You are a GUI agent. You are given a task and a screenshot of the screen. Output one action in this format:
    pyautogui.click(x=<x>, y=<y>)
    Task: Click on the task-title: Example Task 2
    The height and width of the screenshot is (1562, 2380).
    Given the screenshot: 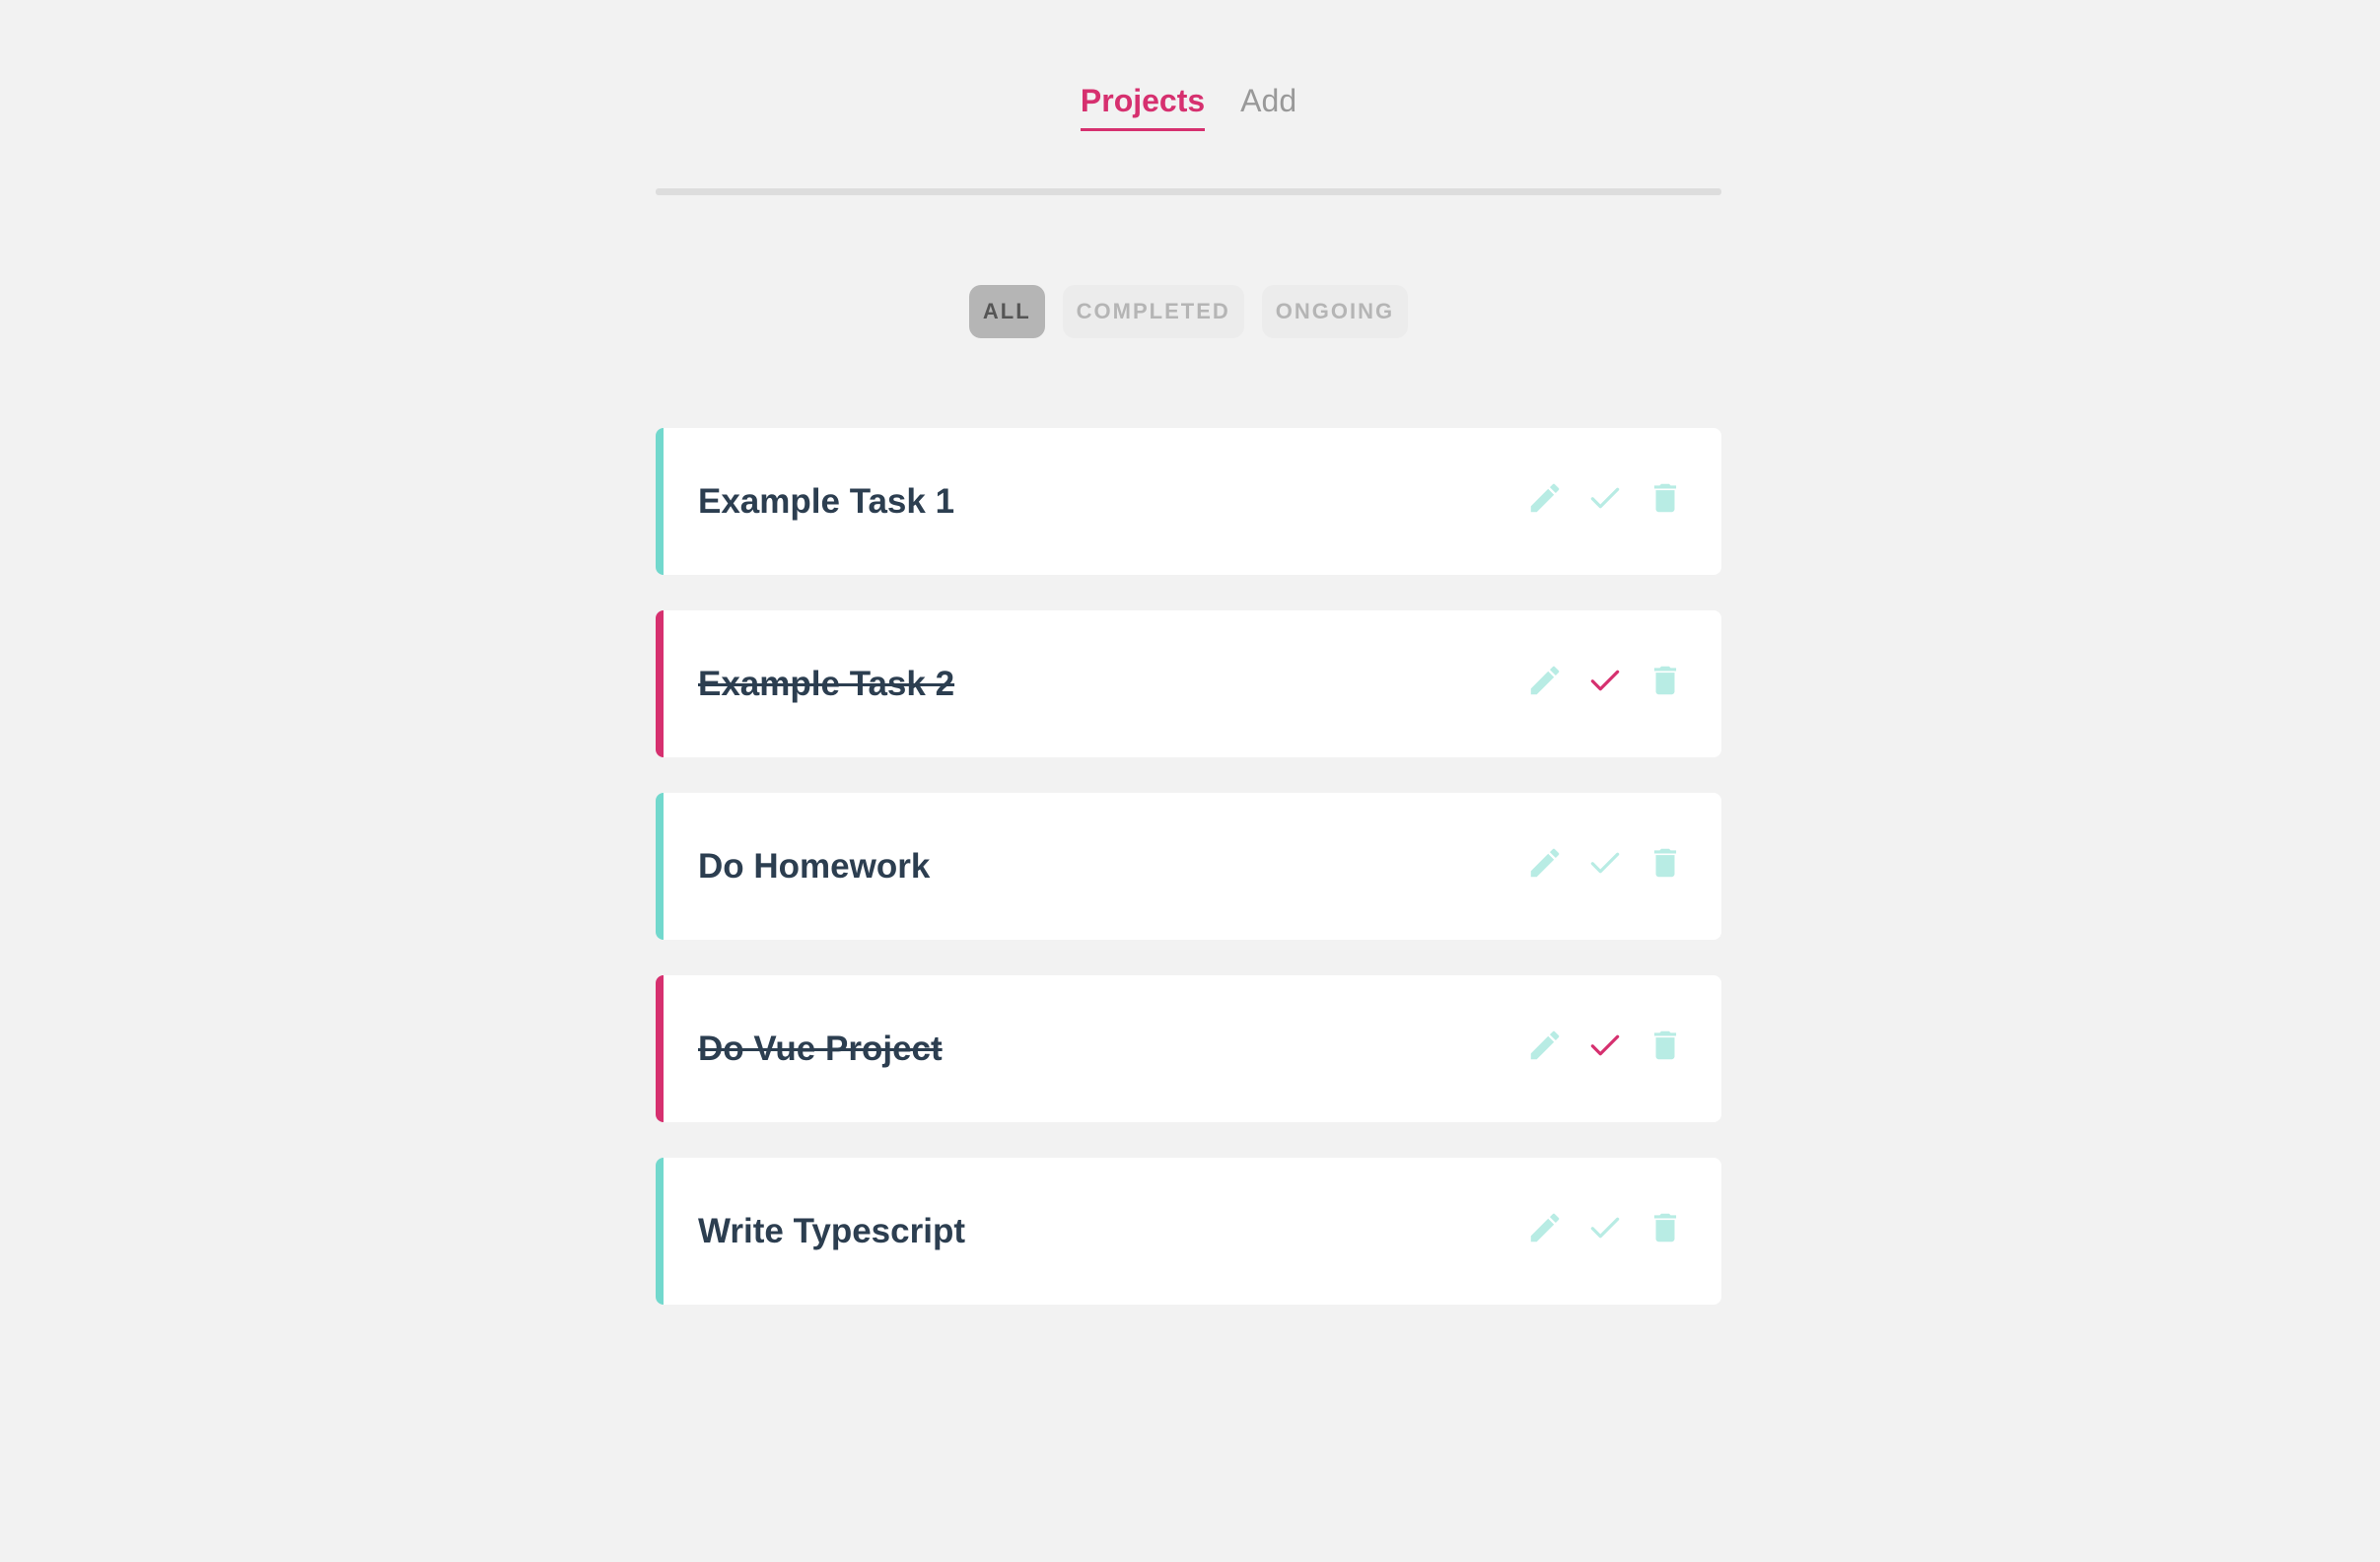 What is the action you would take?
    pyautogui.click(x=826, y=683)
    